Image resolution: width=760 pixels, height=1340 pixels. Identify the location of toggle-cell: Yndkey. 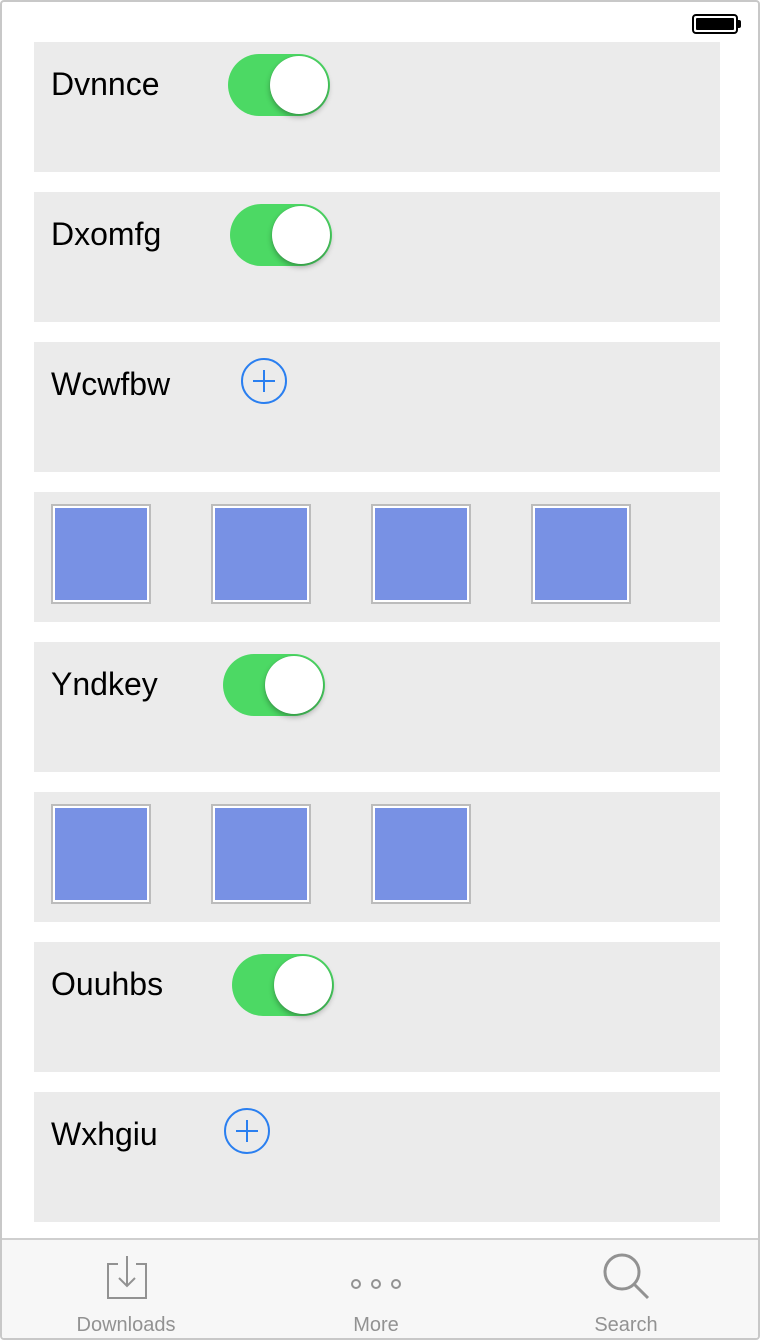
(377, 707).